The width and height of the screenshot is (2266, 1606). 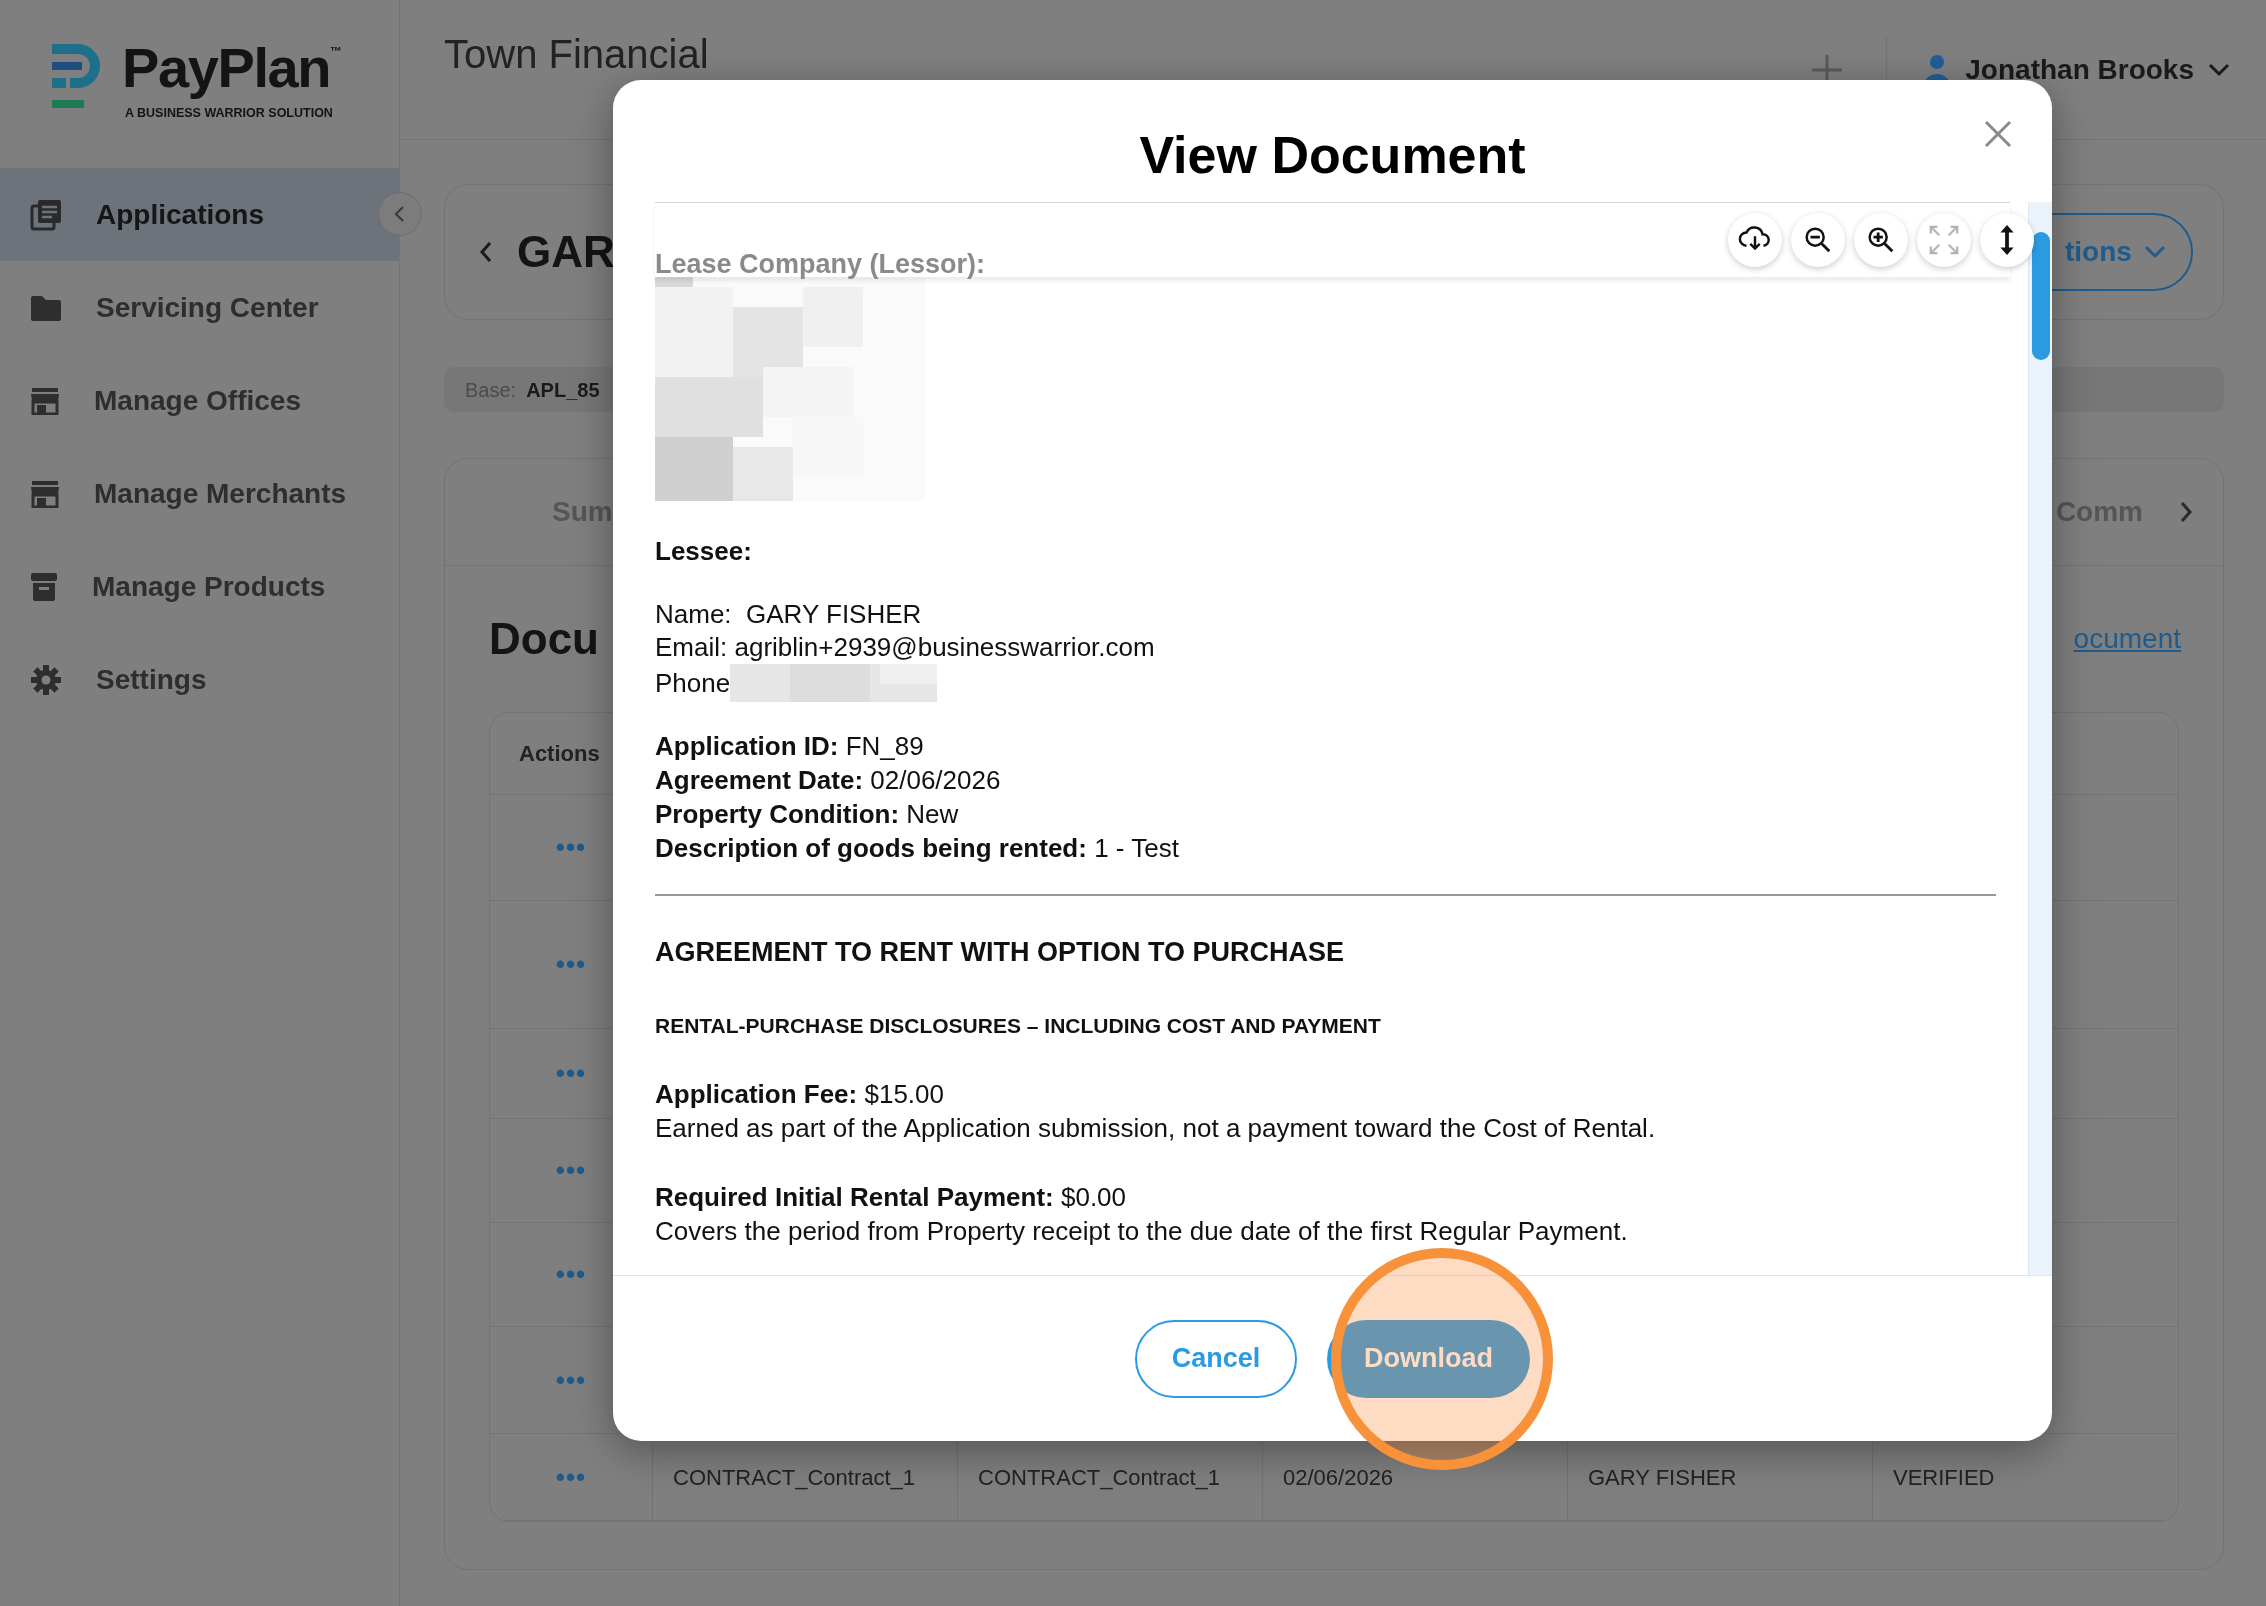 What do you see at coordinates (566, 252) in the screenshot?
I see `applicant-name: GAR` at bounding box center [566, 252].